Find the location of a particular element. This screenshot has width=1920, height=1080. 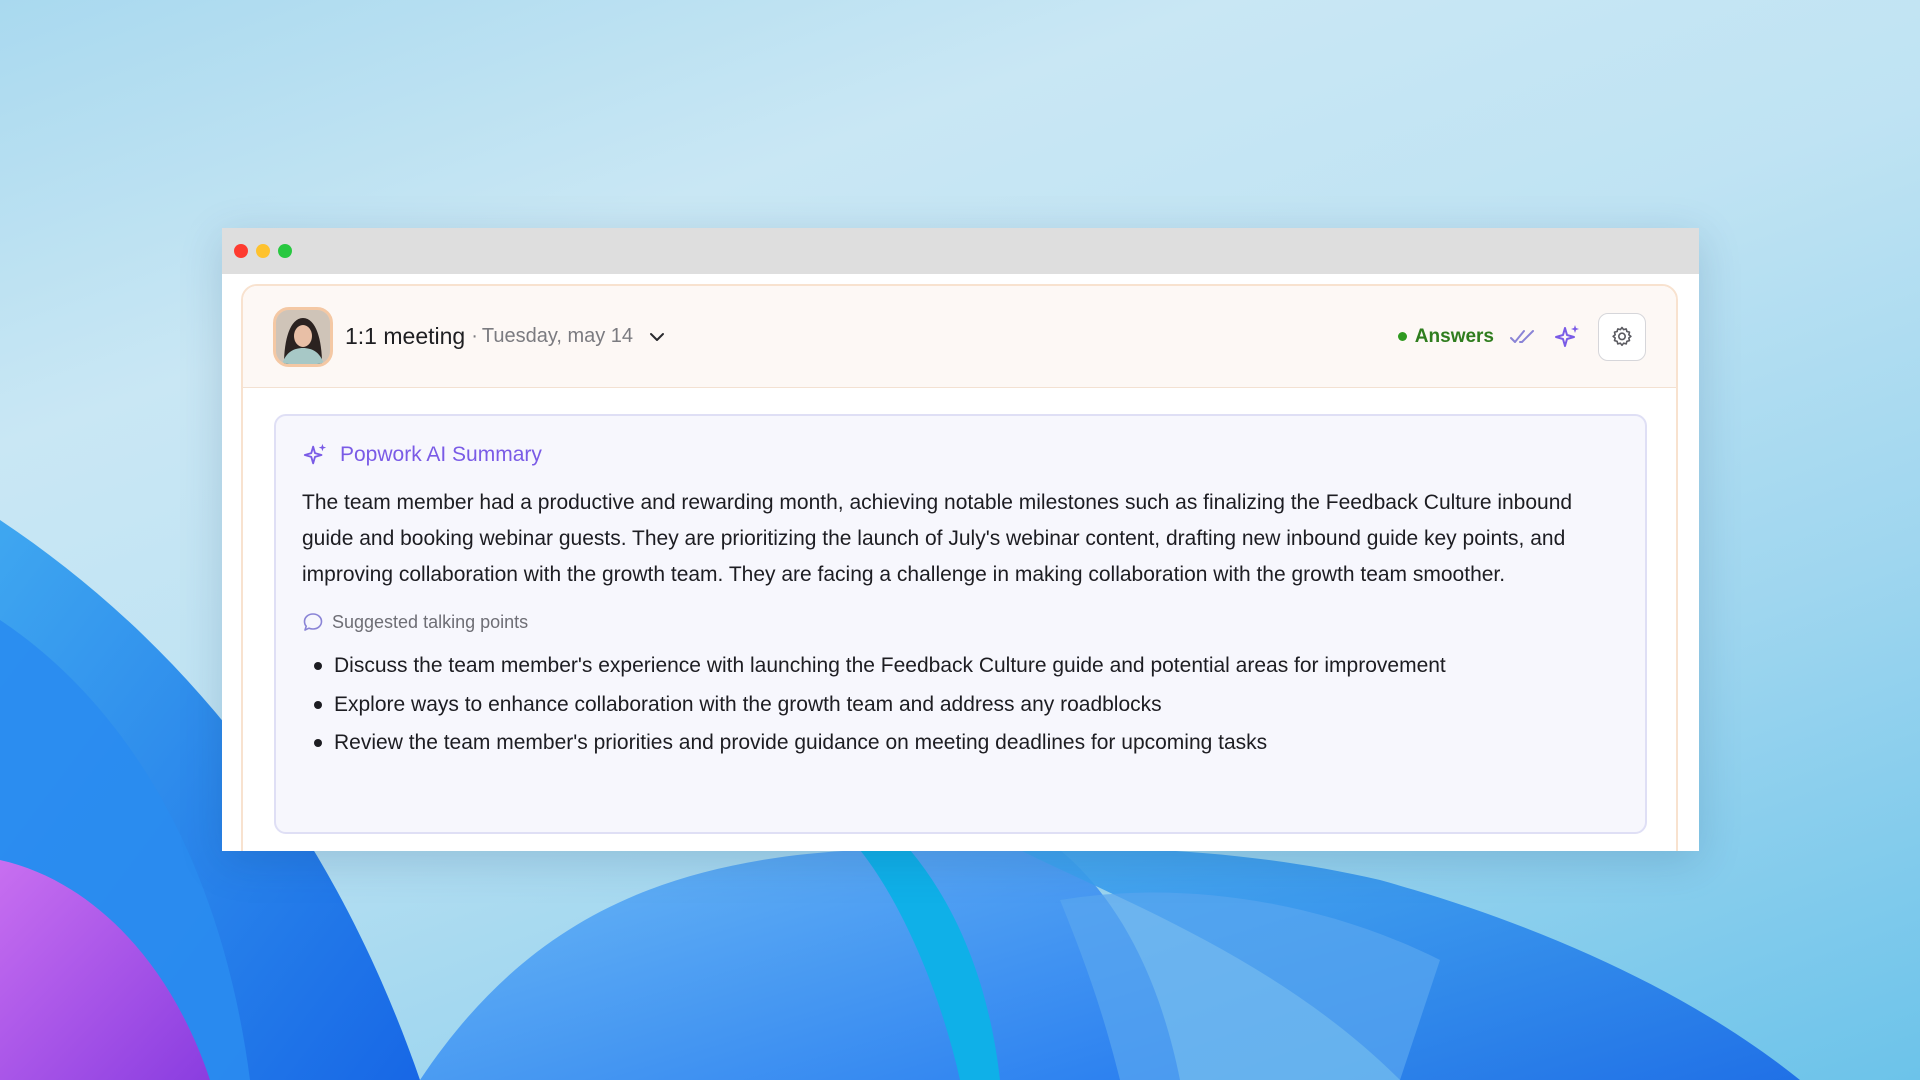

meeting-dropdown-toggle is located at coordinates (657, 337).